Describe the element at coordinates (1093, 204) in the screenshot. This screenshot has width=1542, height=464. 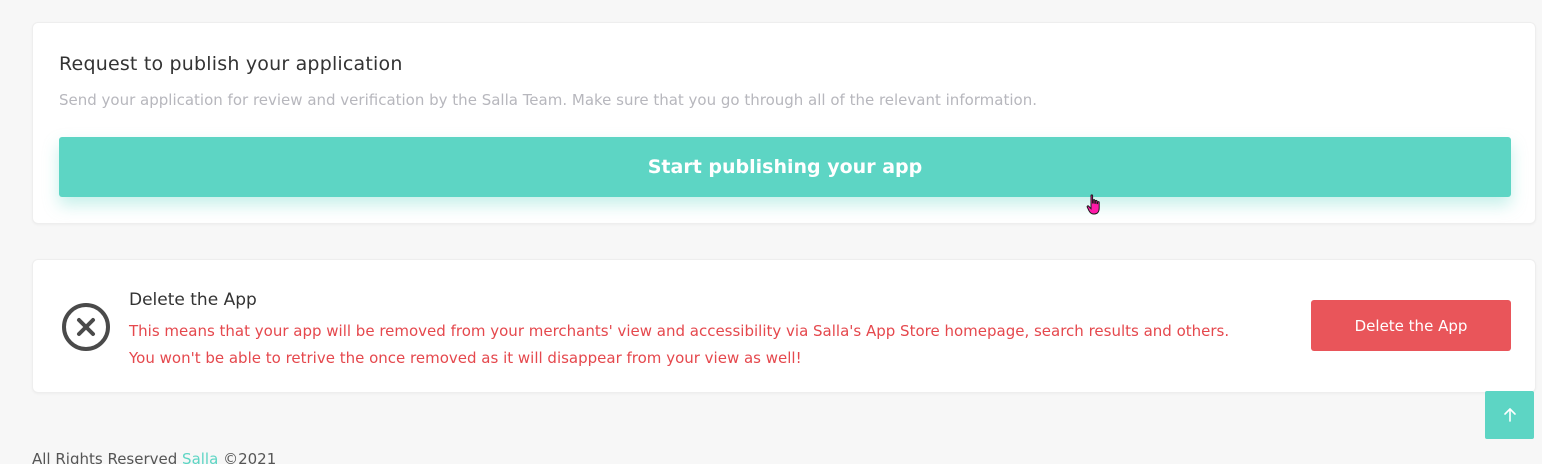
I see `hand-pointer-cursor-icon` at that location.